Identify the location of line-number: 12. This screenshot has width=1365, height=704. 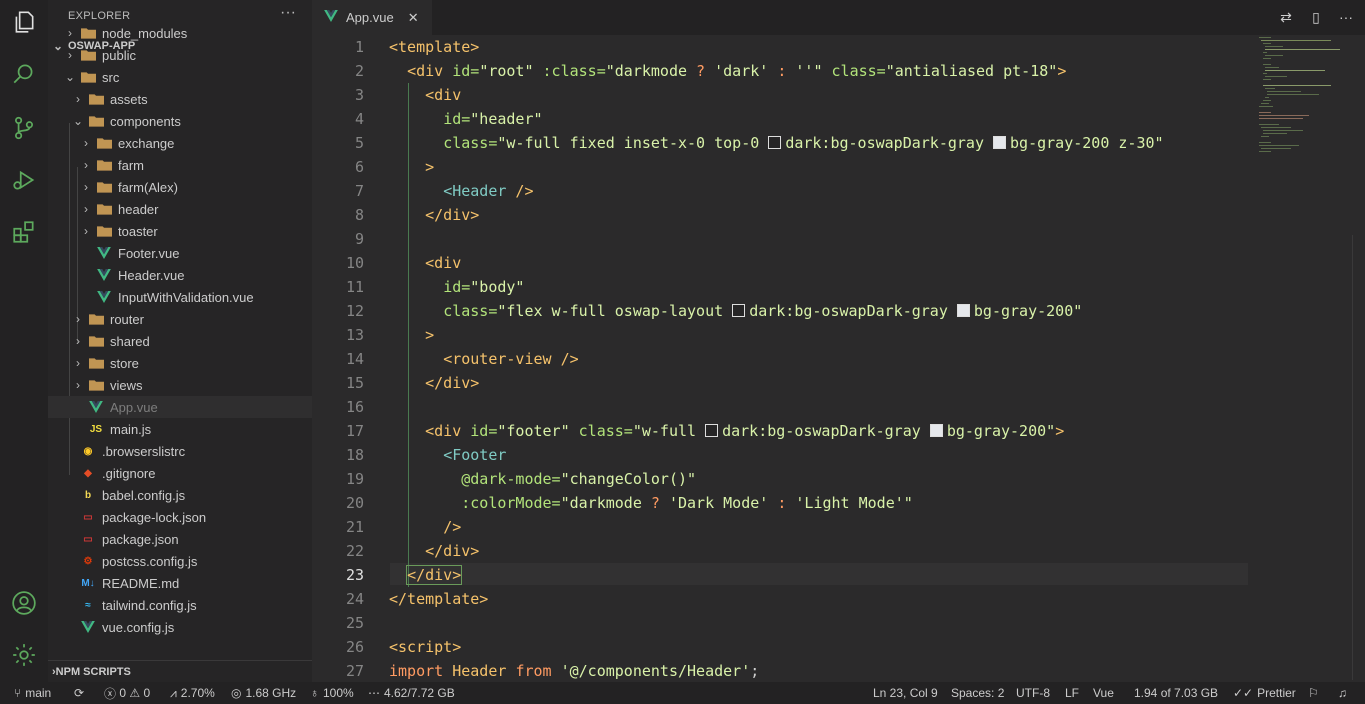
(354, 311).